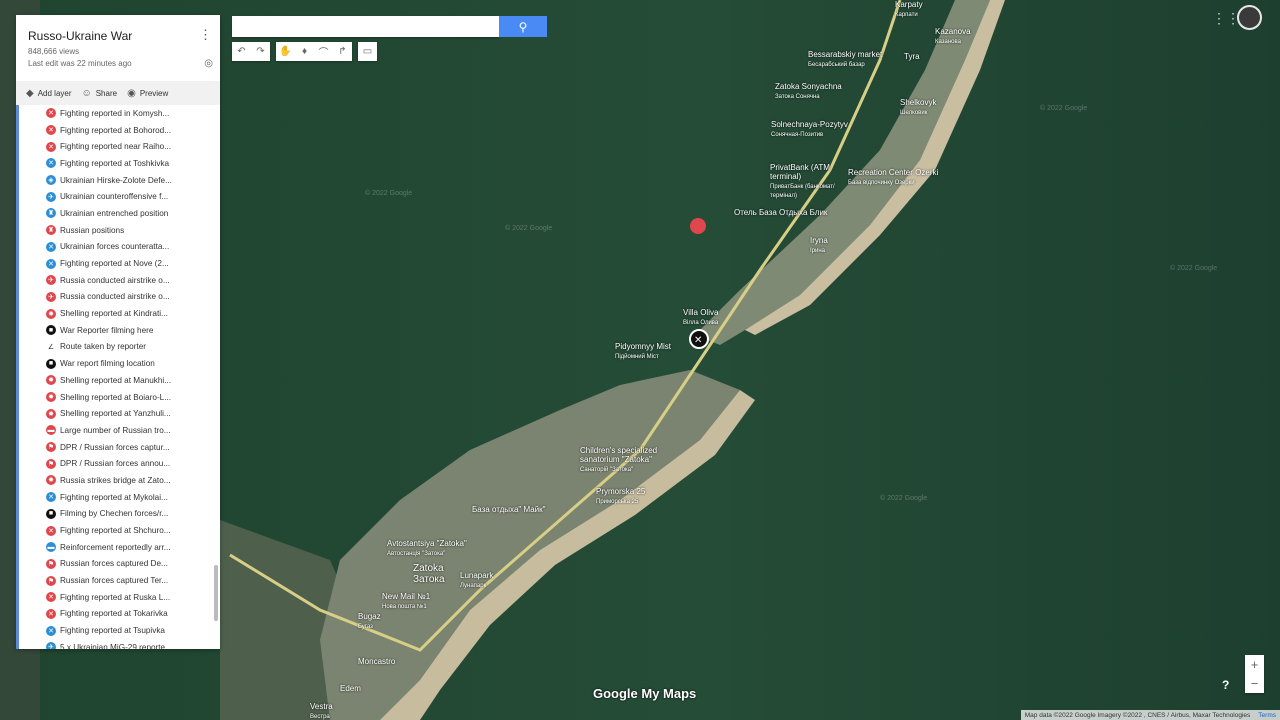 Image resolution: width=1280 pixels, height=720 pixels. What do you see at coordinates (342, 51) in the screenshot?
I see `directions-icon: ↱` at bounding box center [342, 51].